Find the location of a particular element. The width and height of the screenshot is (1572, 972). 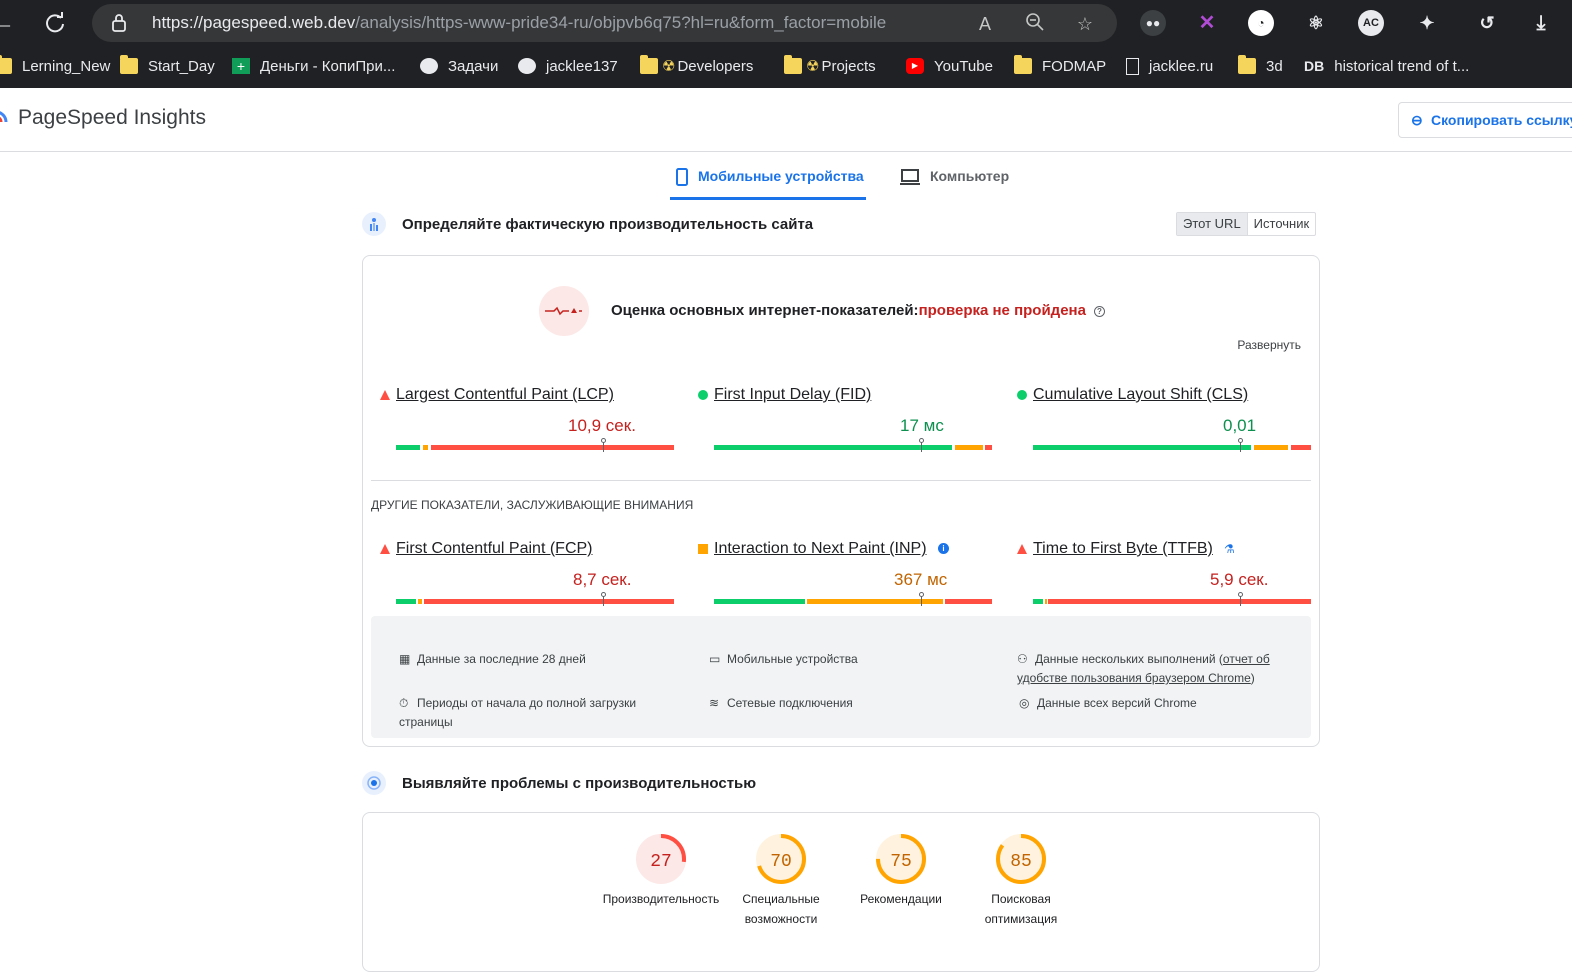

url-origin-toggle: Этот URL Источник is located at coordinates (1246, 224).